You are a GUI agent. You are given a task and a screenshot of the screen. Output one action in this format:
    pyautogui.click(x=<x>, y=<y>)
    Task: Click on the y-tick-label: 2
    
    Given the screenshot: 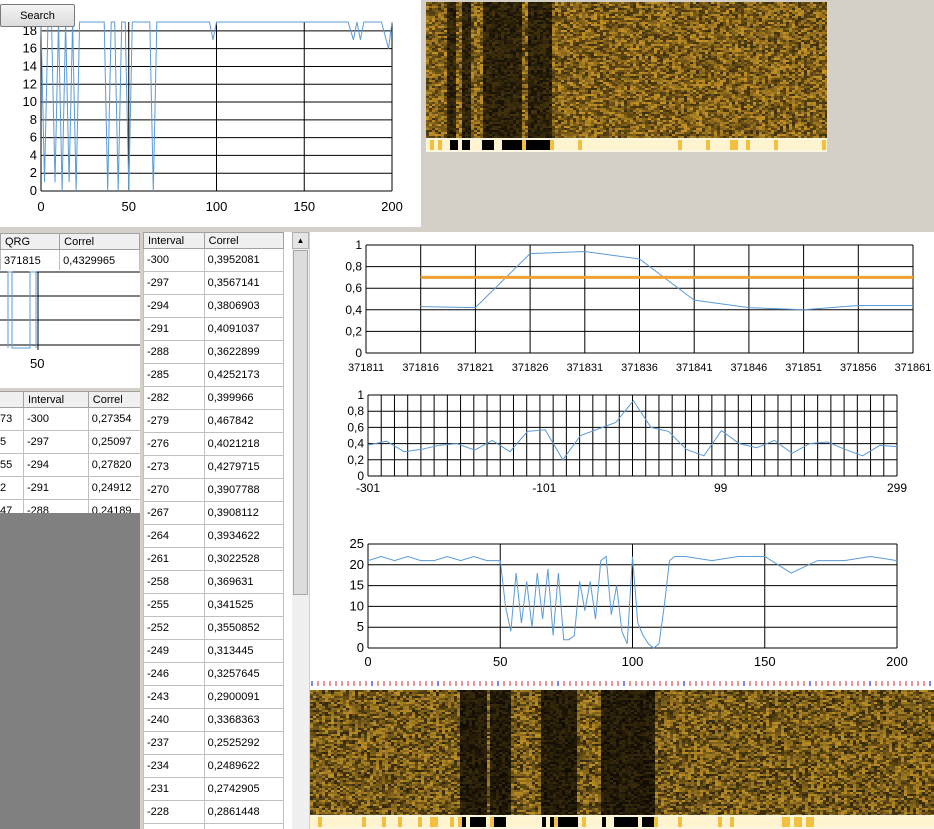 What is the action you would take?
    pyautogui.click(x=33, y=172)
    